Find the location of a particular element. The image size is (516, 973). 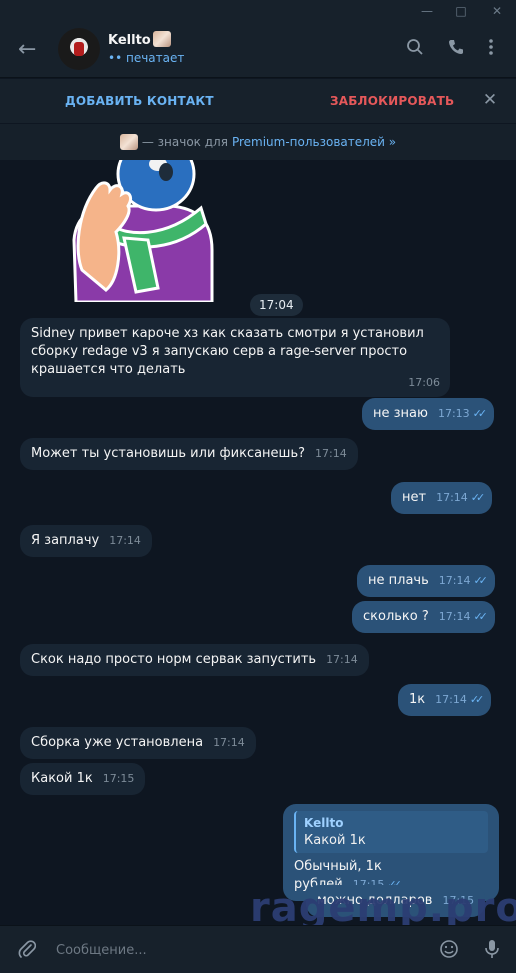

message-text: не знаю is located at coordinates (400, 413).